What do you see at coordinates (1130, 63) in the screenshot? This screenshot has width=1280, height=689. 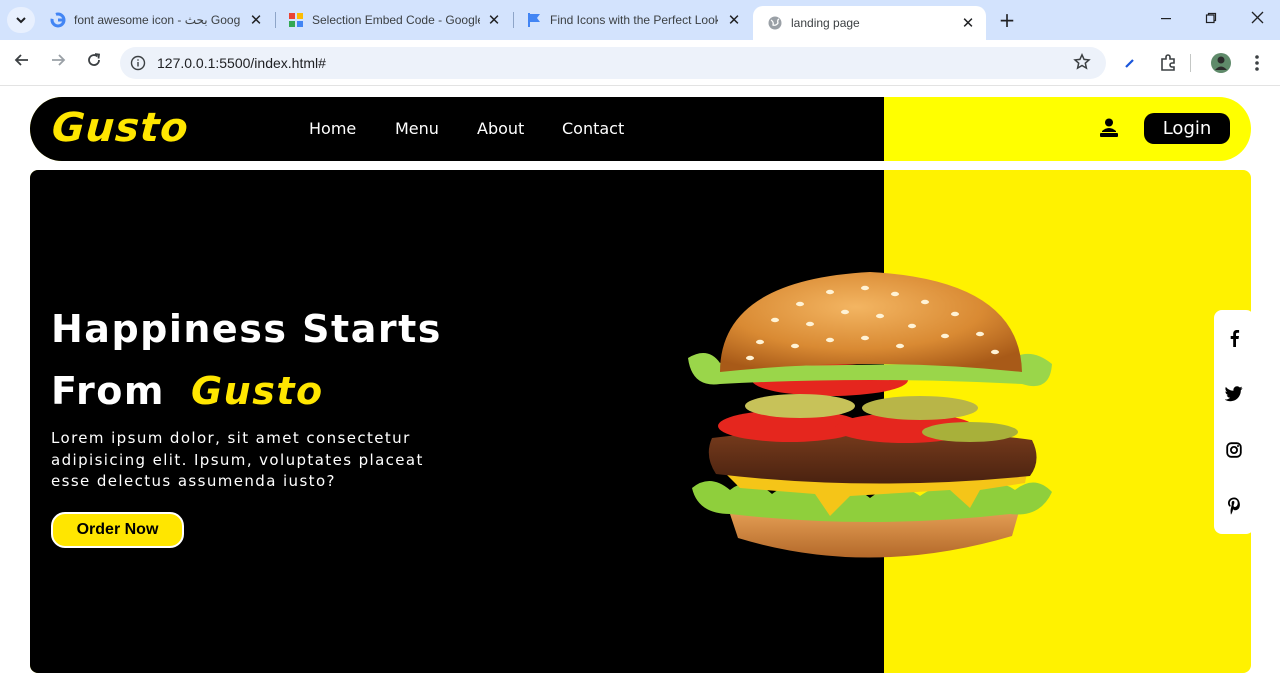 I see `extension-pen-icon` at bounding box center [1130, 63].